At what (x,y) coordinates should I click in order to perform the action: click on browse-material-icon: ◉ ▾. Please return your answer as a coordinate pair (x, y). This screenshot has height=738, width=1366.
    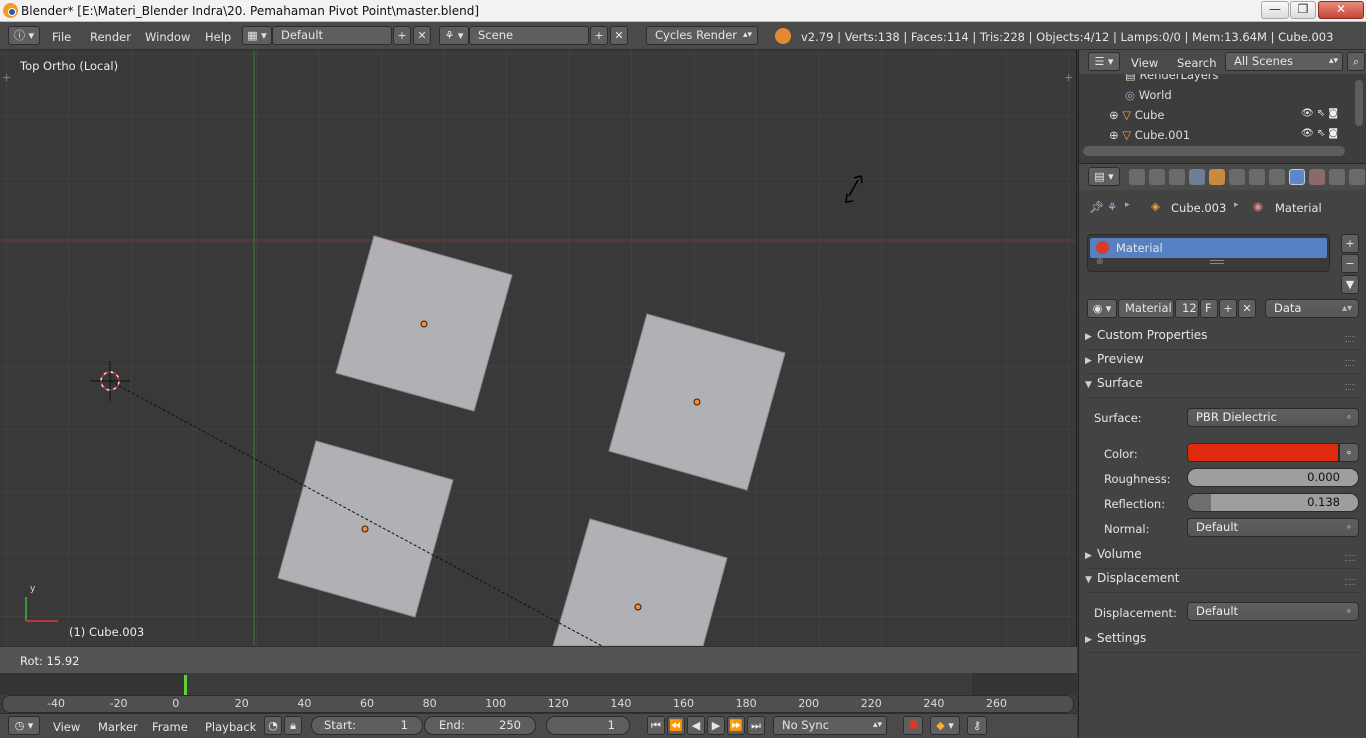
    Looking at the image, I should click on (1102, 308).